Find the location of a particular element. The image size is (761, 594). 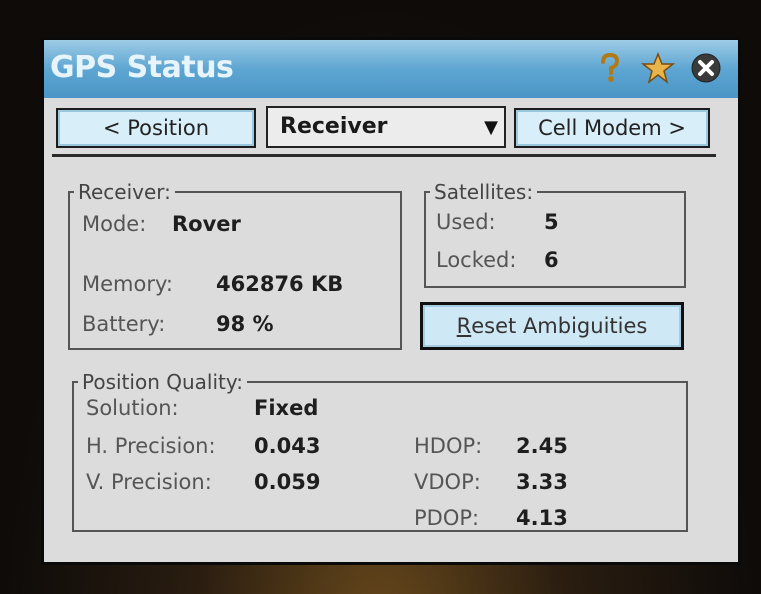

memory-label: Memory: is located at coordinates (127, 284).